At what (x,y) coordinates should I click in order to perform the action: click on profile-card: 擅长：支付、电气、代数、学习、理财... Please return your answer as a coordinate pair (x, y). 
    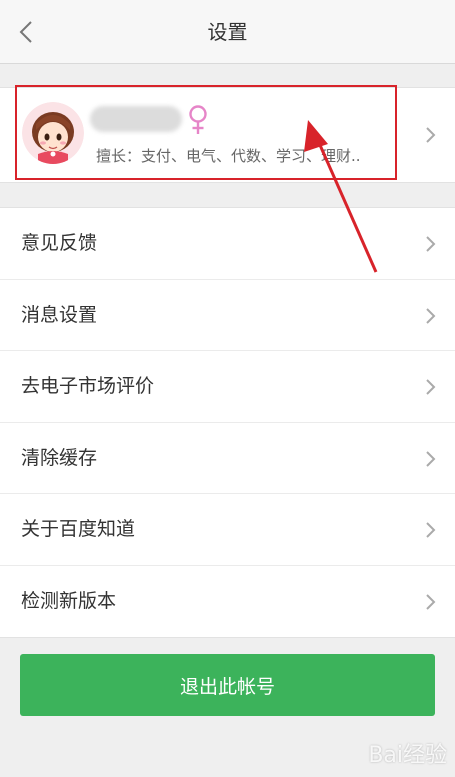
    Looking at the image, I should click on (227, 134).